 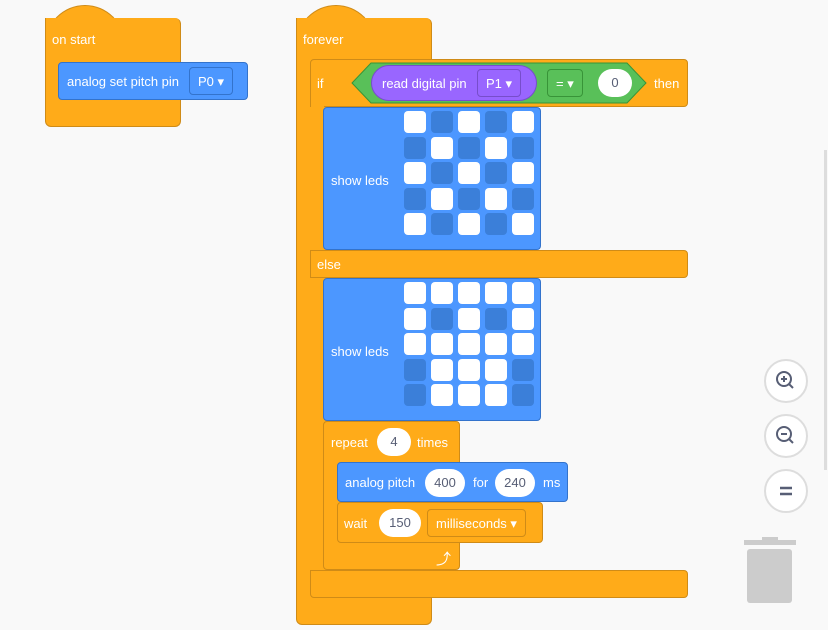 I want to click on if-label: if, so click(x=320, y=83).